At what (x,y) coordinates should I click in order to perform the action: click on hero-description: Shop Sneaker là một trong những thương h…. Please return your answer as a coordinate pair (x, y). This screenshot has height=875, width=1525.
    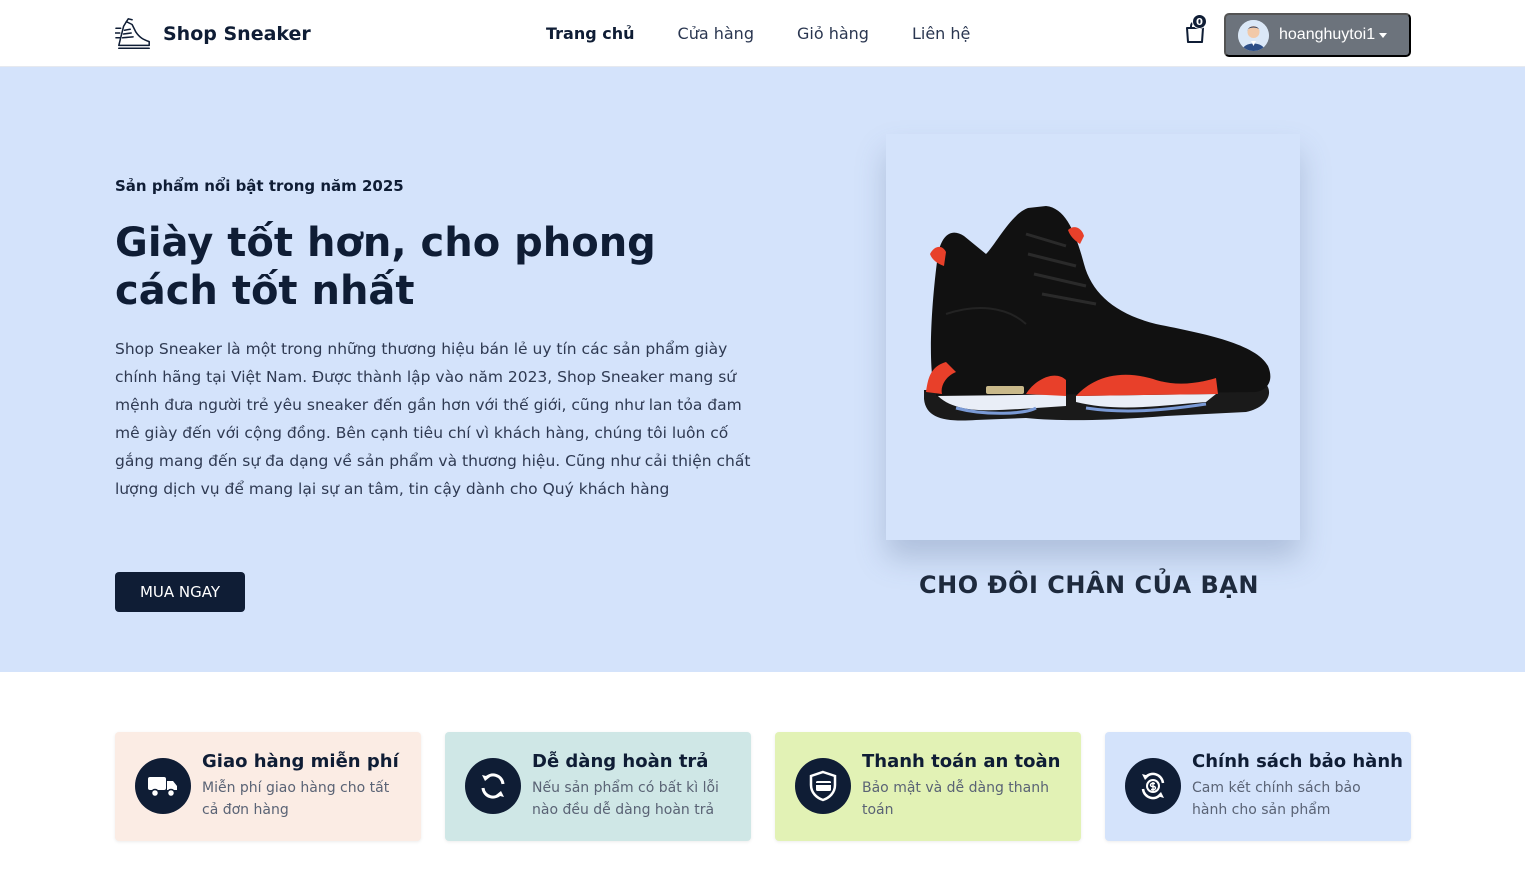
    Looking at the image, I should click on (433, 419).